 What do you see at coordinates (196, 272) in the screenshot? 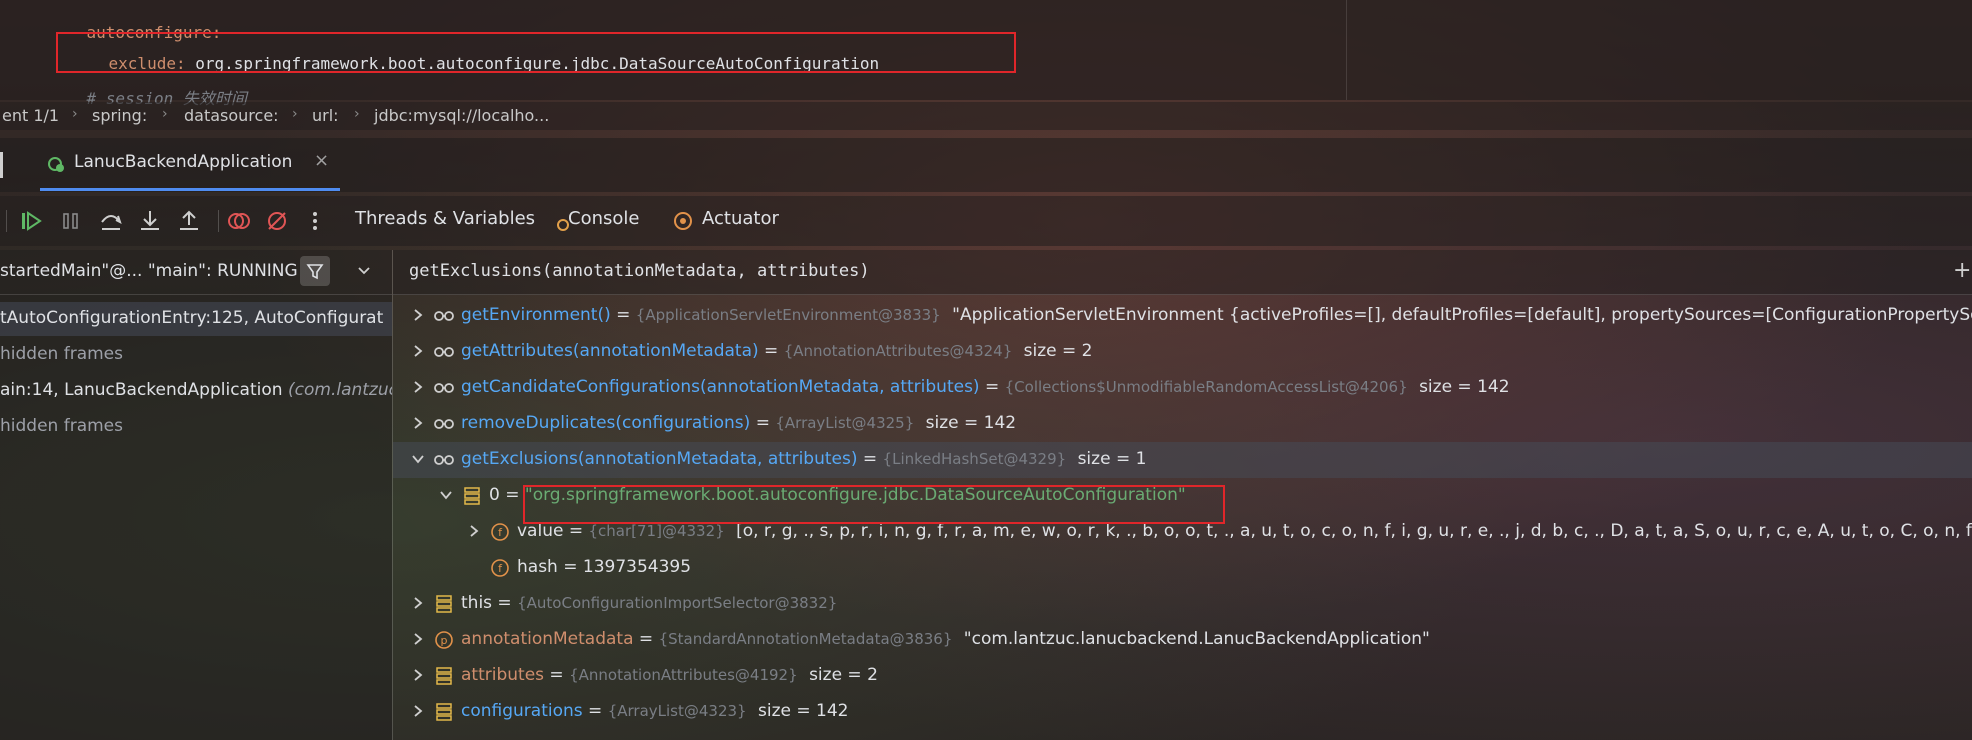
I see `thread-selector: startedMain"@... "main": RUNNING` at bounding box center [196, 272].